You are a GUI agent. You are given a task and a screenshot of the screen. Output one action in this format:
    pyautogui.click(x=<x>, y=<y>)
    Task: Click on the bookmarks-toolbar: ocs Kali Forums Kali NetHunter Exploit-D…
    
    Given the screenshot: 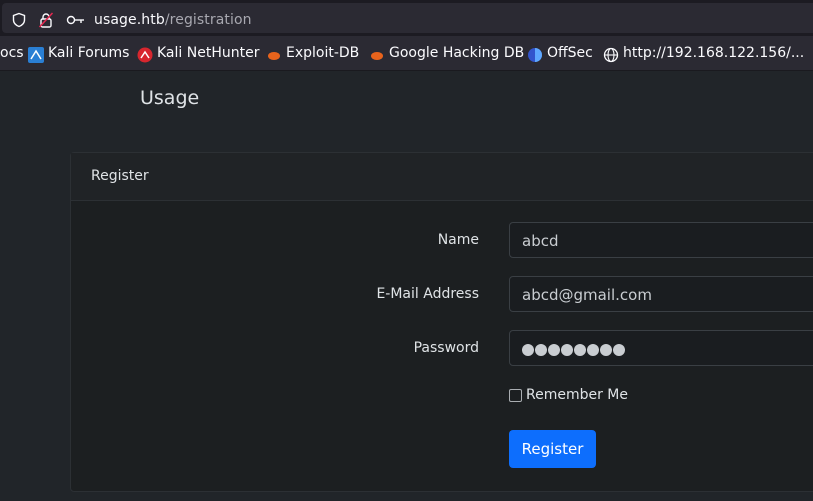 What is the action you would take?
    pyautogui.click(x=406, y=53)
    